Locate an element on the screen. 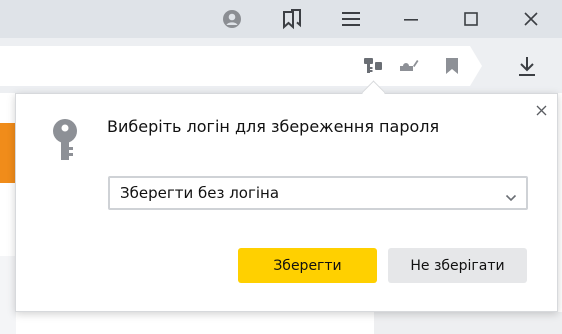  chevron-down-icon is located at coordinates (511, 195).